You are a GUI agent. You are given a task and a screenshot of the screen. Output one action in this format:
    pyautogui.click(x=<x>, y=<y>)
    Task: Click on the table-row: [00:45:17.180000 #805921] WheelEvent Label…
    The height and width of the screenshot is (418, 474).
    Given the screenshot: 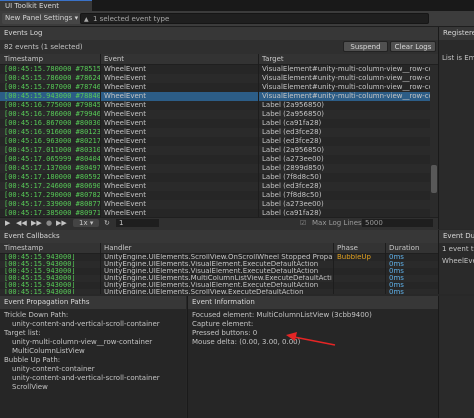 What is the action you would take?
    pyautogui.click(x=215, y=177)
    